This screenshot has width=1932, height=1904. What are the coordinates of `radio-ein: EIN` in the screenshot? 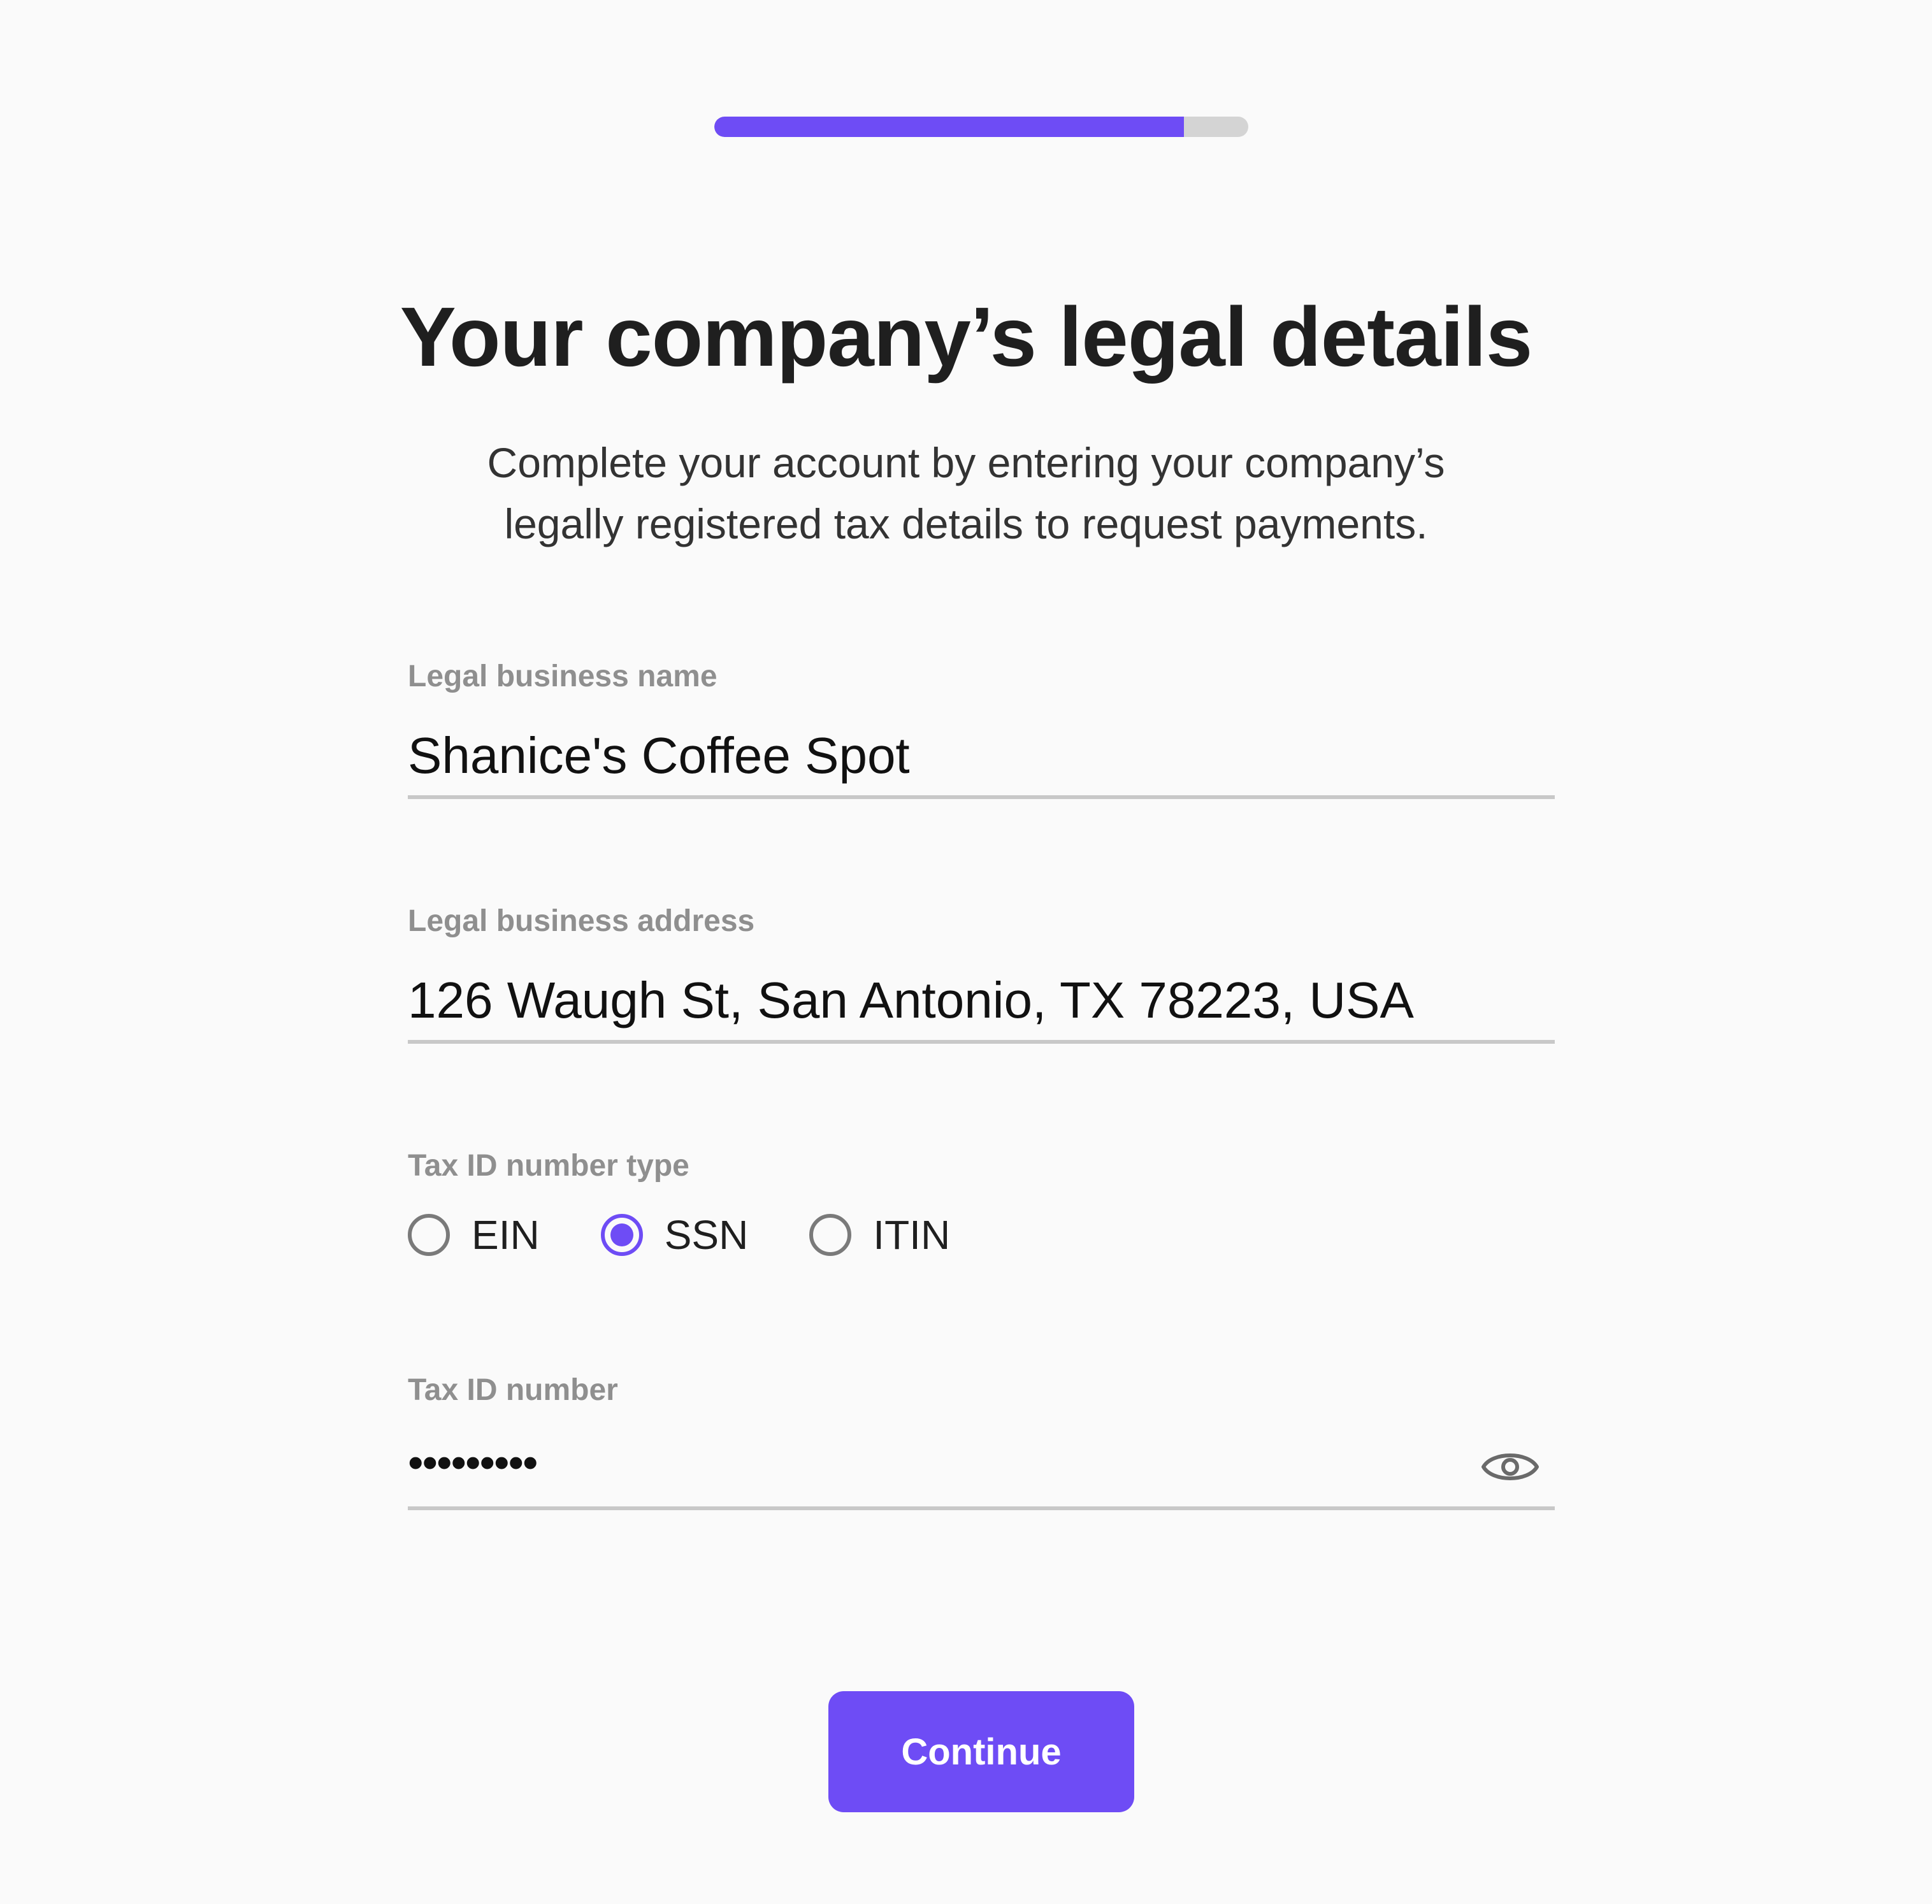 It's located at (474, 1235).